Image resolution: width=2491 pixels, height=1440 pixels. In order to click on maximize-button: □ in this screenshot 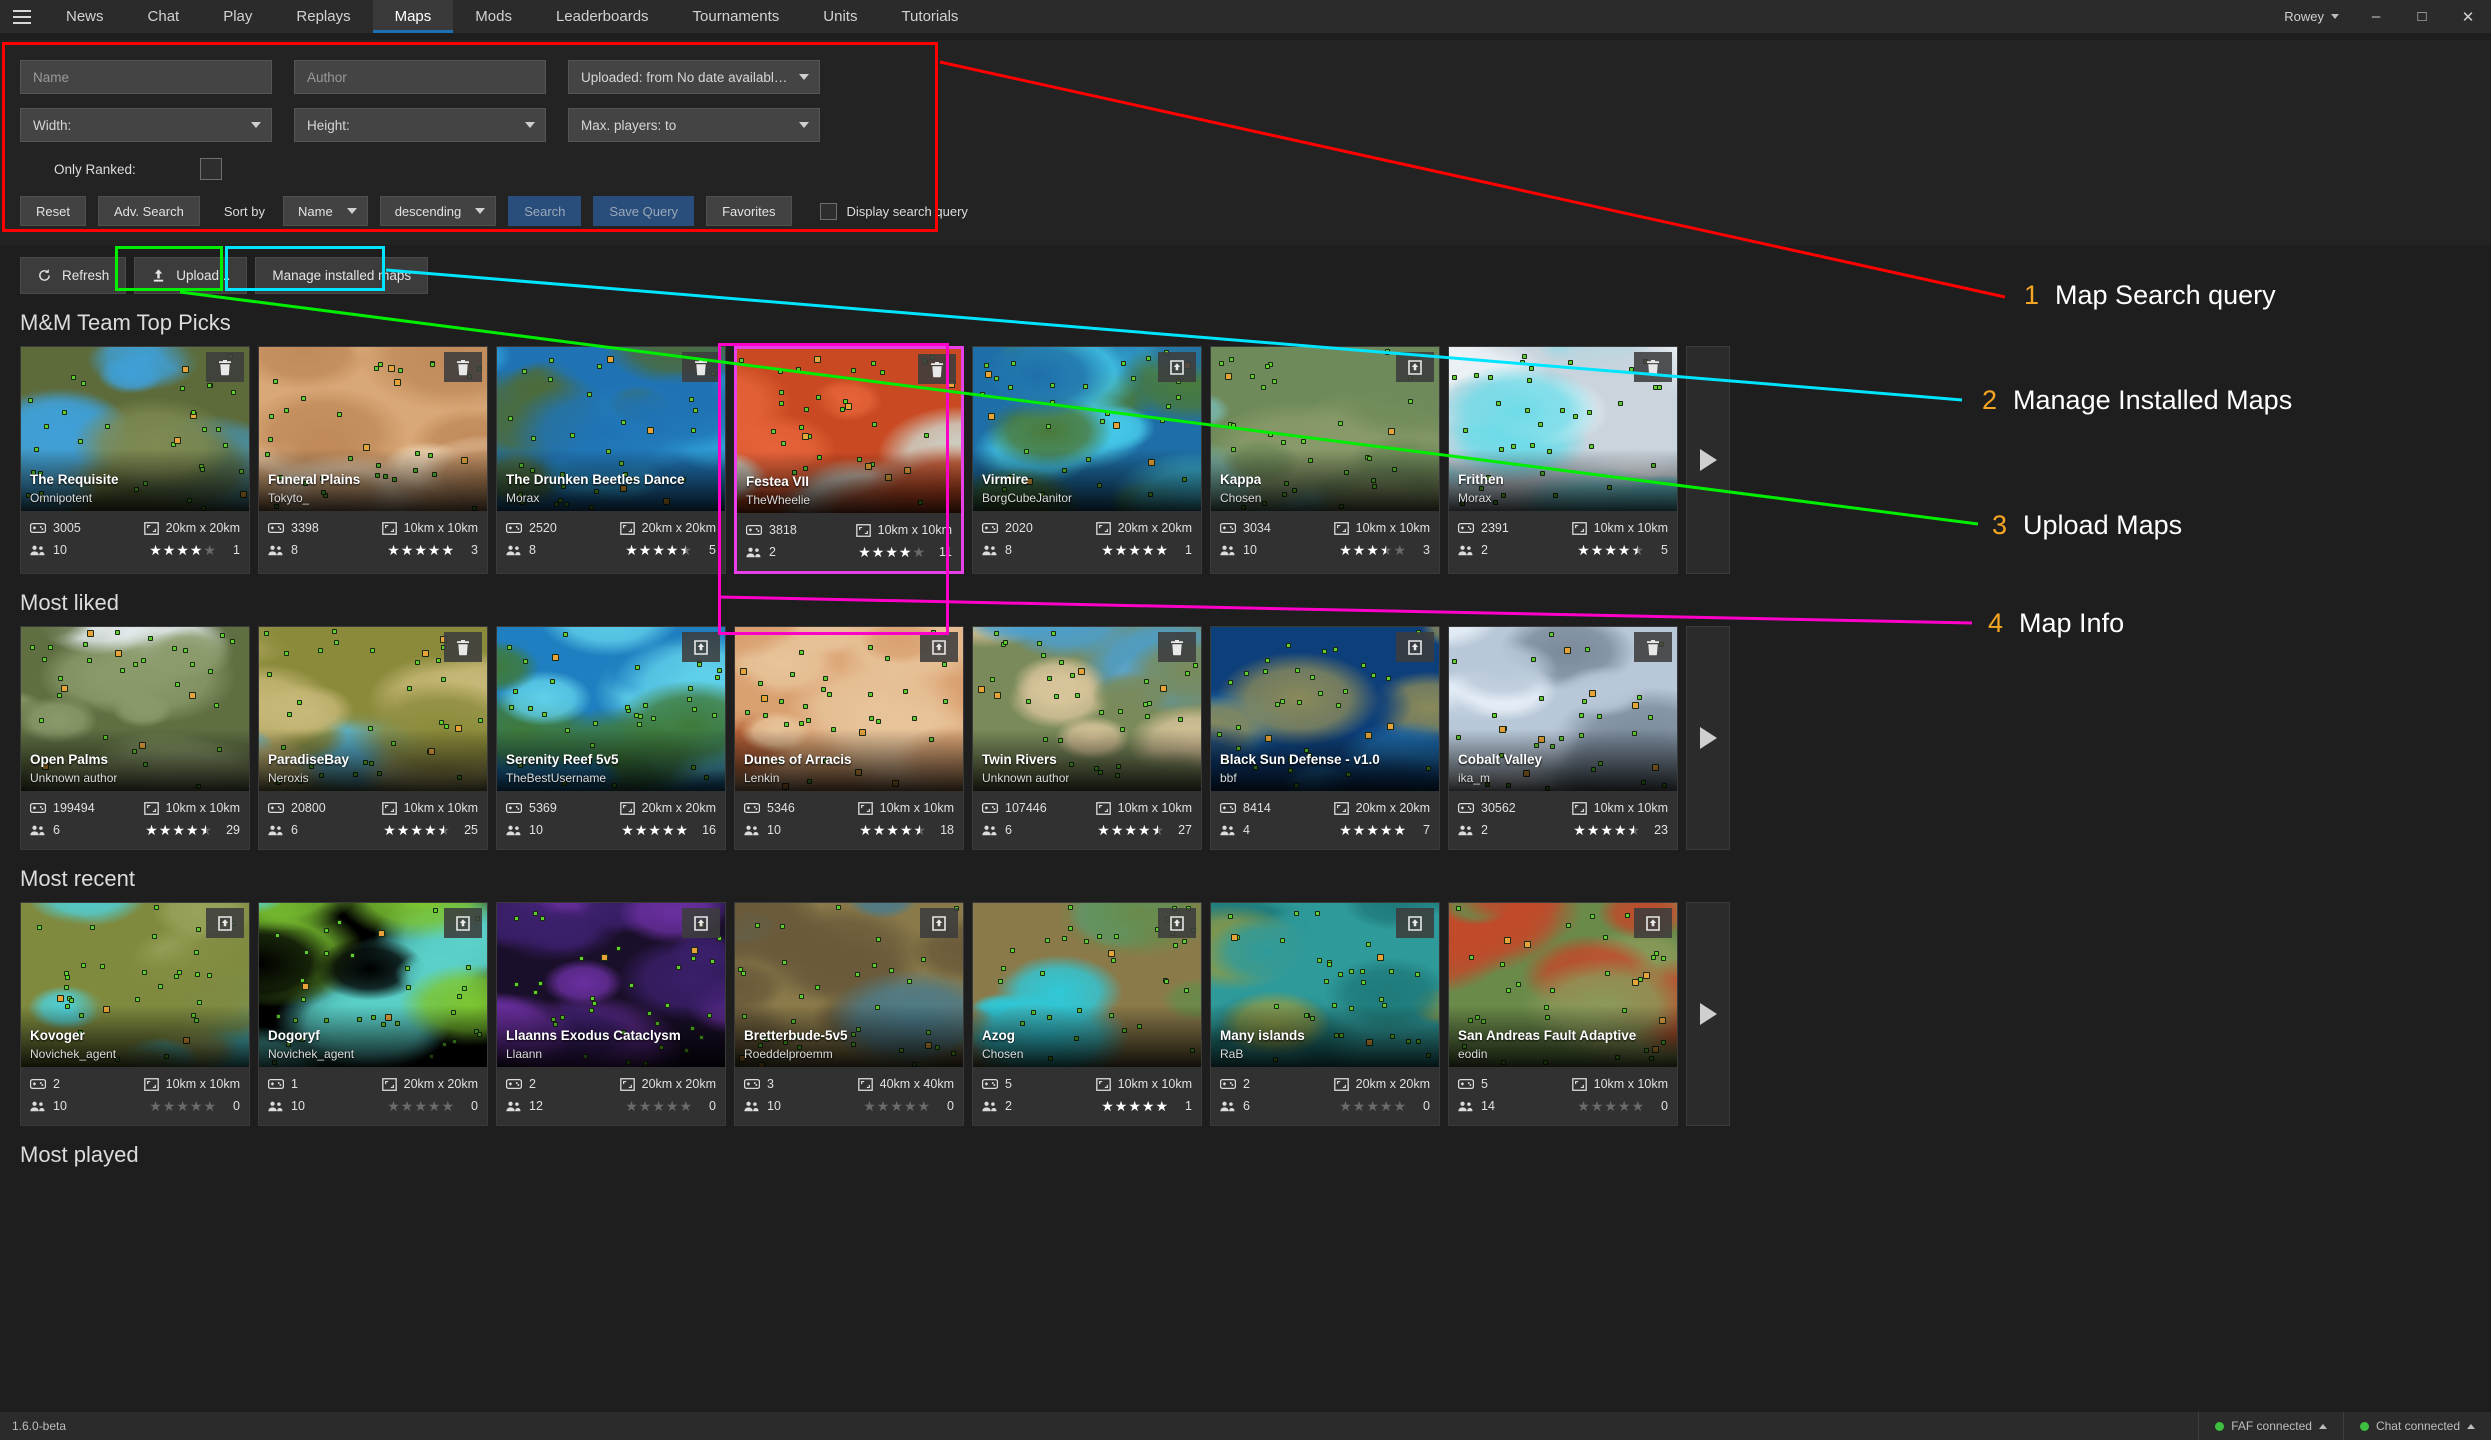, I will do `click(2422, 16)`.